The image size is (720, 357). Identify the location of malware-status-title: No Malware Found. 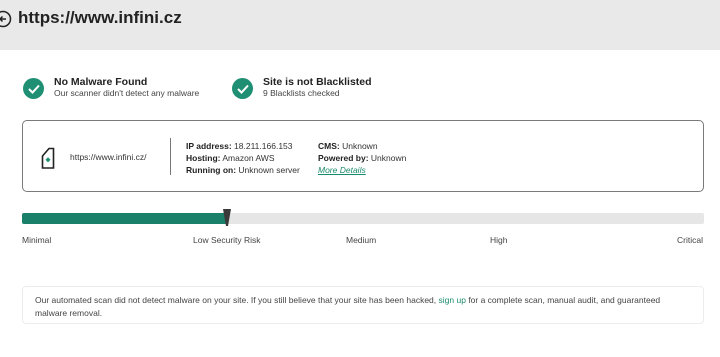
(101, 82).